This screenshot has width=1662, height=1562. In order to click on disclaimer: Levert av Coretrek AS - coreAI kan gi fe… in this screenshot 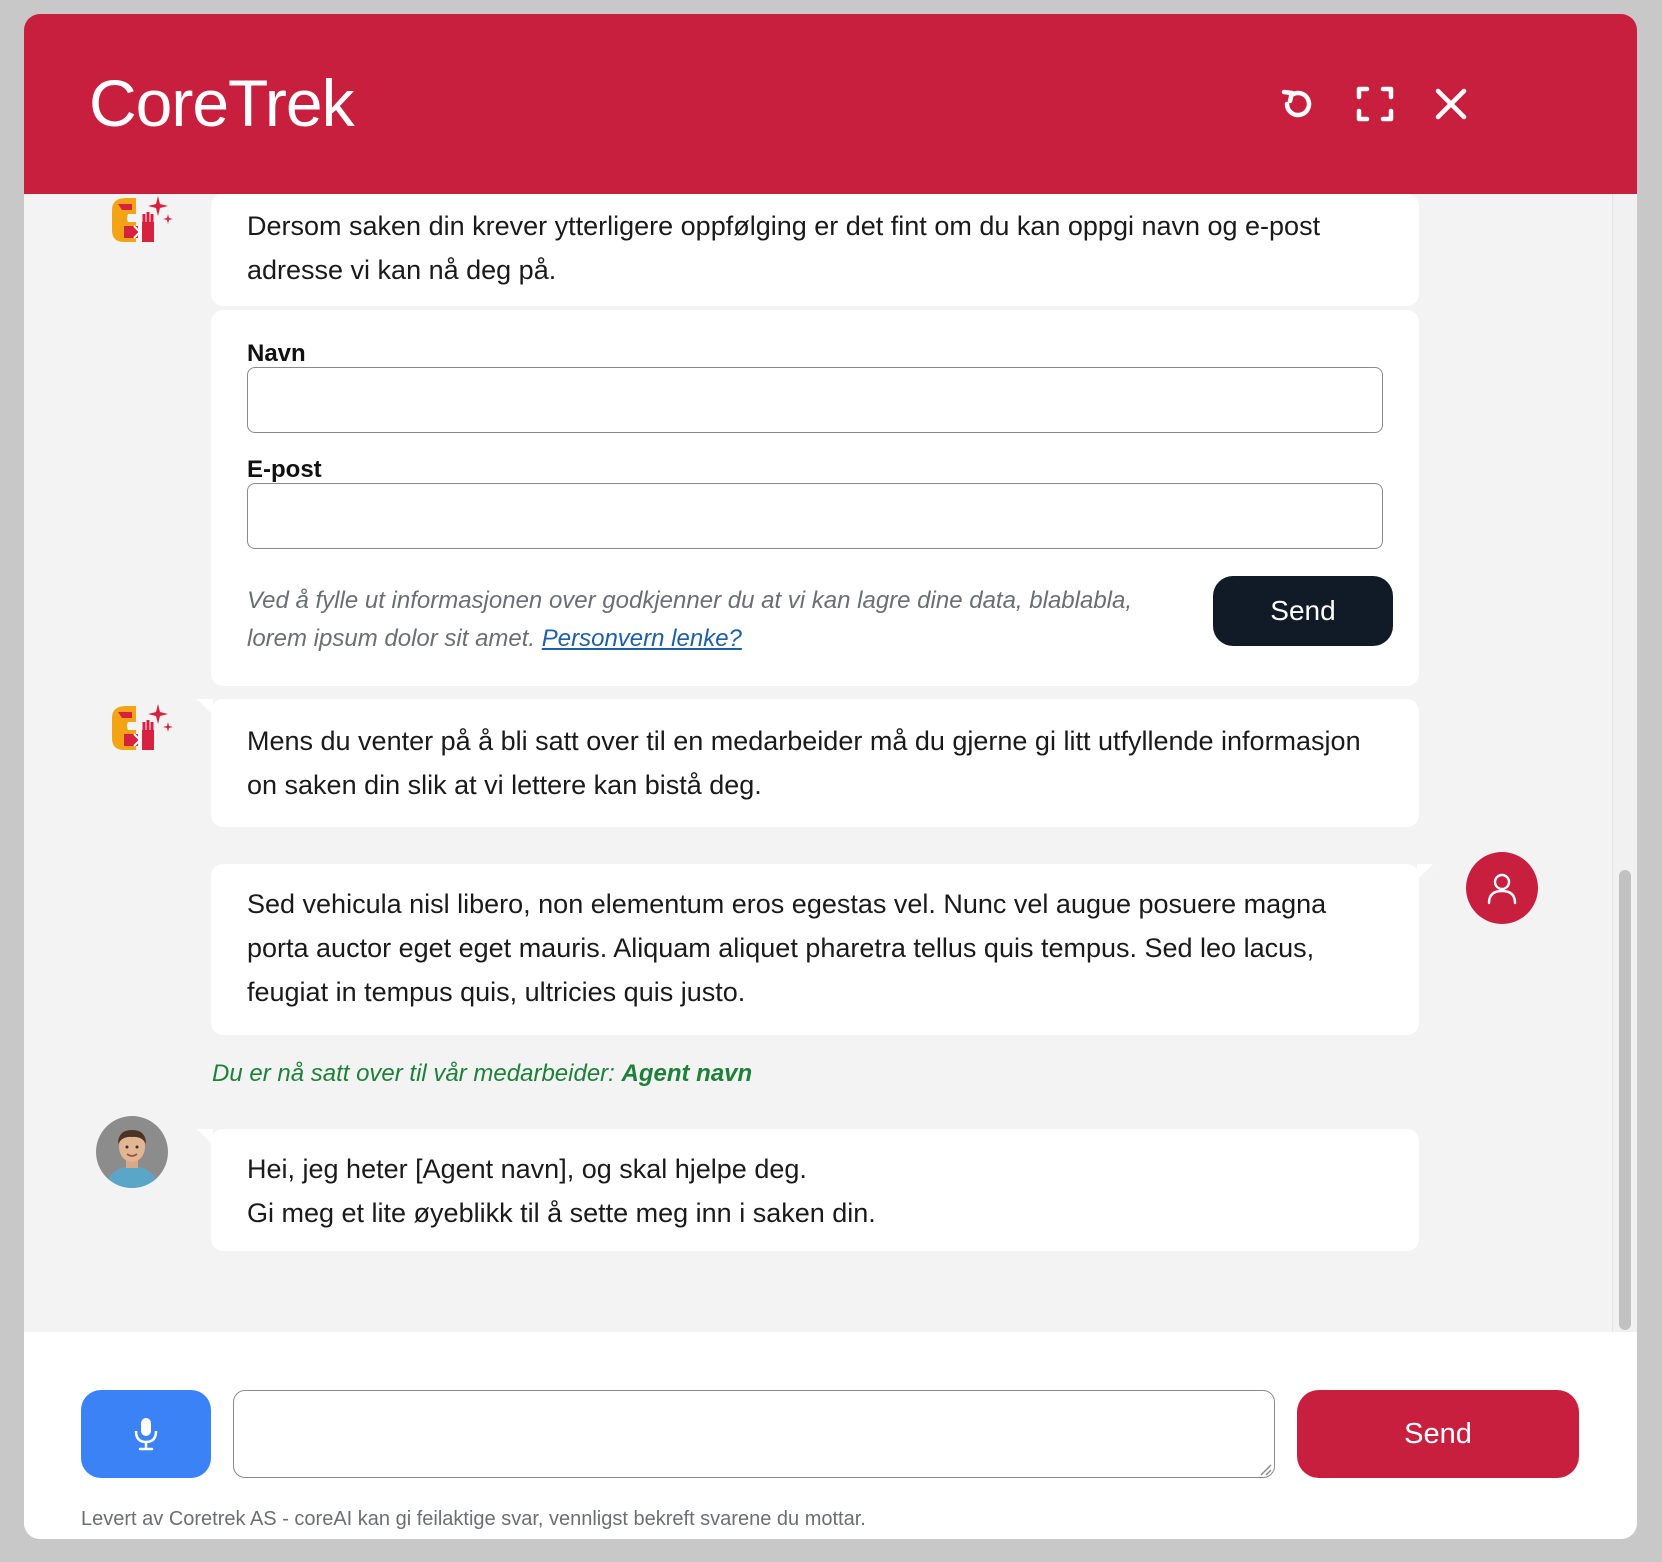, I will do `click(473, 1519)`.